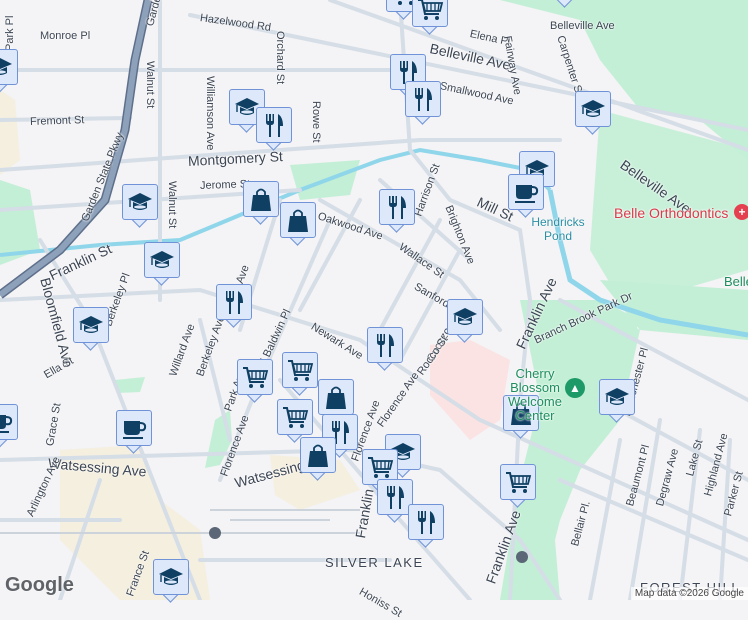  I want to click on map-attribution: Map data ©2026 Google, so click(689, 593).